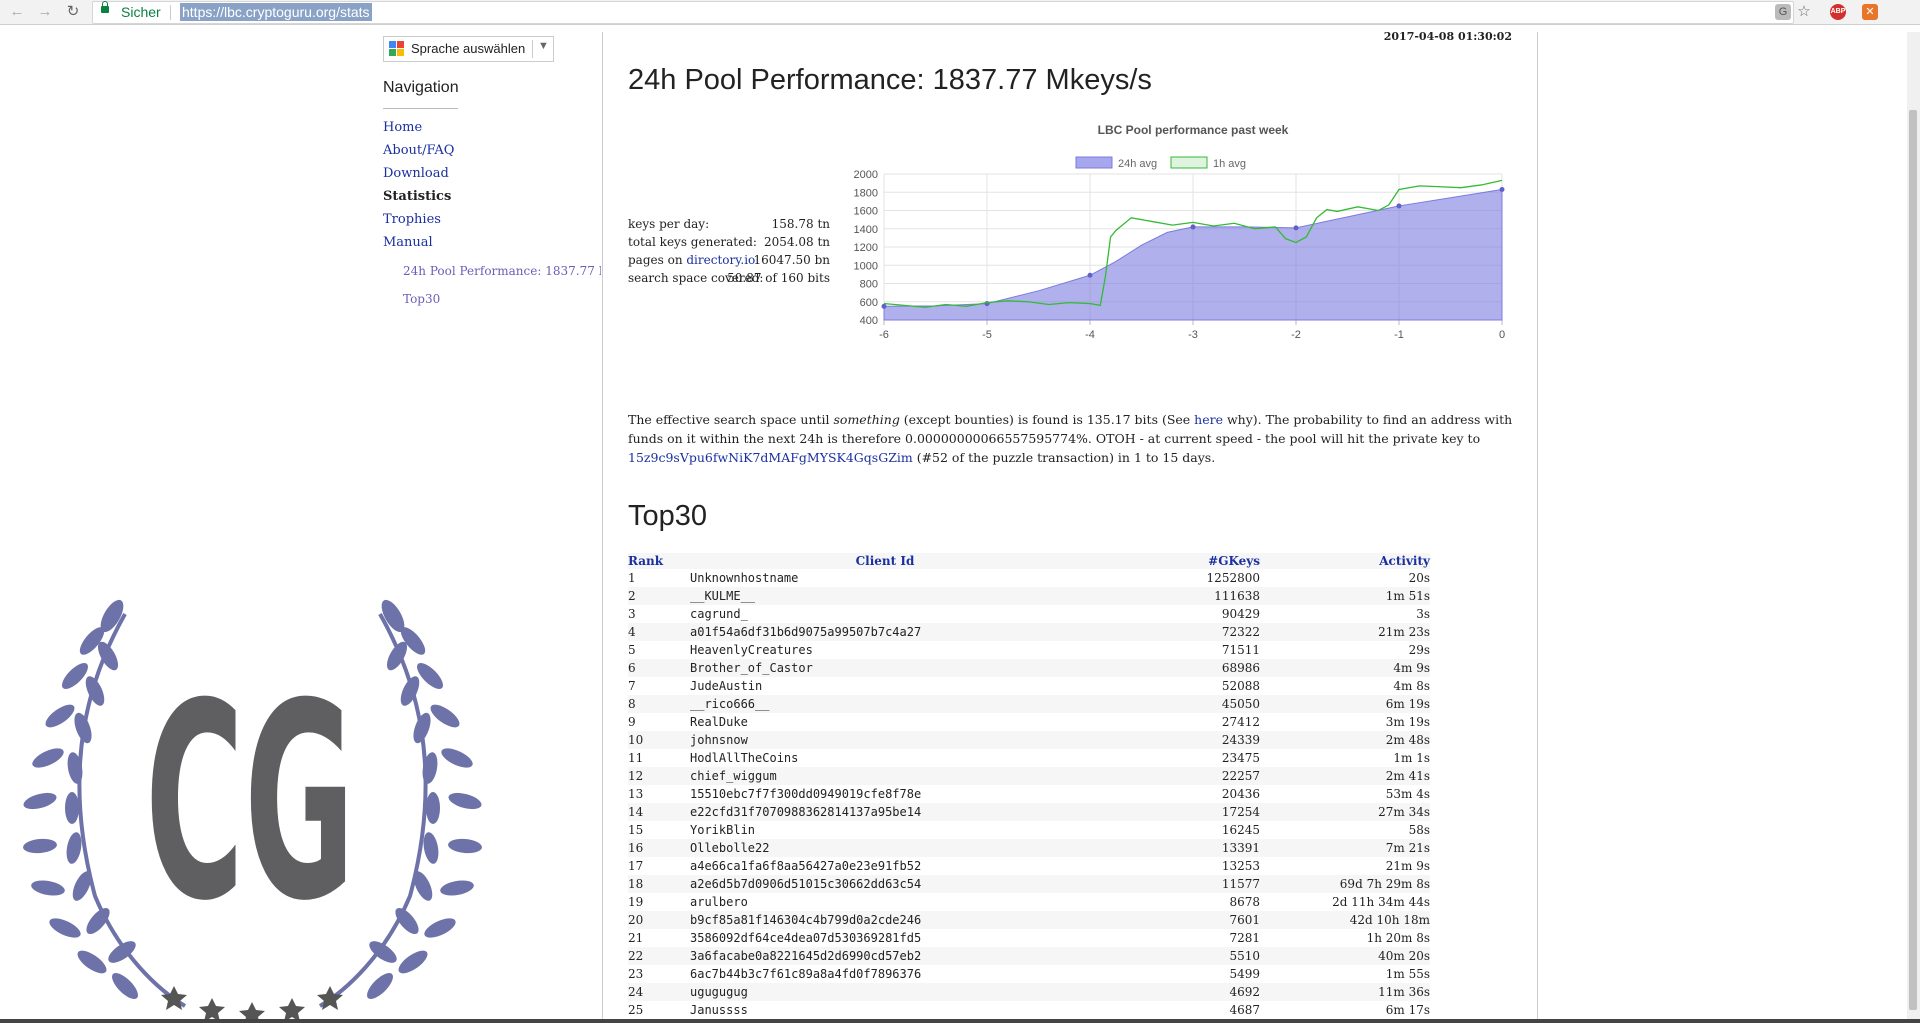 The width and height of the screenshot is (1920, 1023). I want to click on gkeys-cell: 7601, so click(1170, 920).